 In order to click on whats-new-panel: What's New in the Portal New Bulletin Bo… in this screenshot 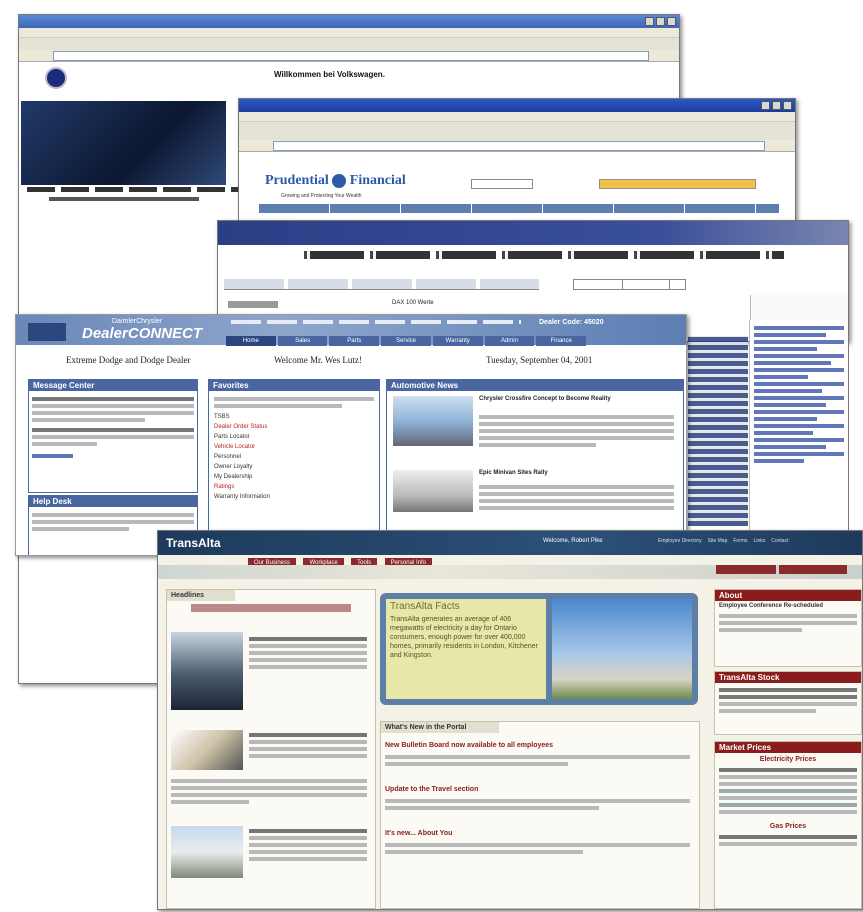, I will do `click(540, 815)`.